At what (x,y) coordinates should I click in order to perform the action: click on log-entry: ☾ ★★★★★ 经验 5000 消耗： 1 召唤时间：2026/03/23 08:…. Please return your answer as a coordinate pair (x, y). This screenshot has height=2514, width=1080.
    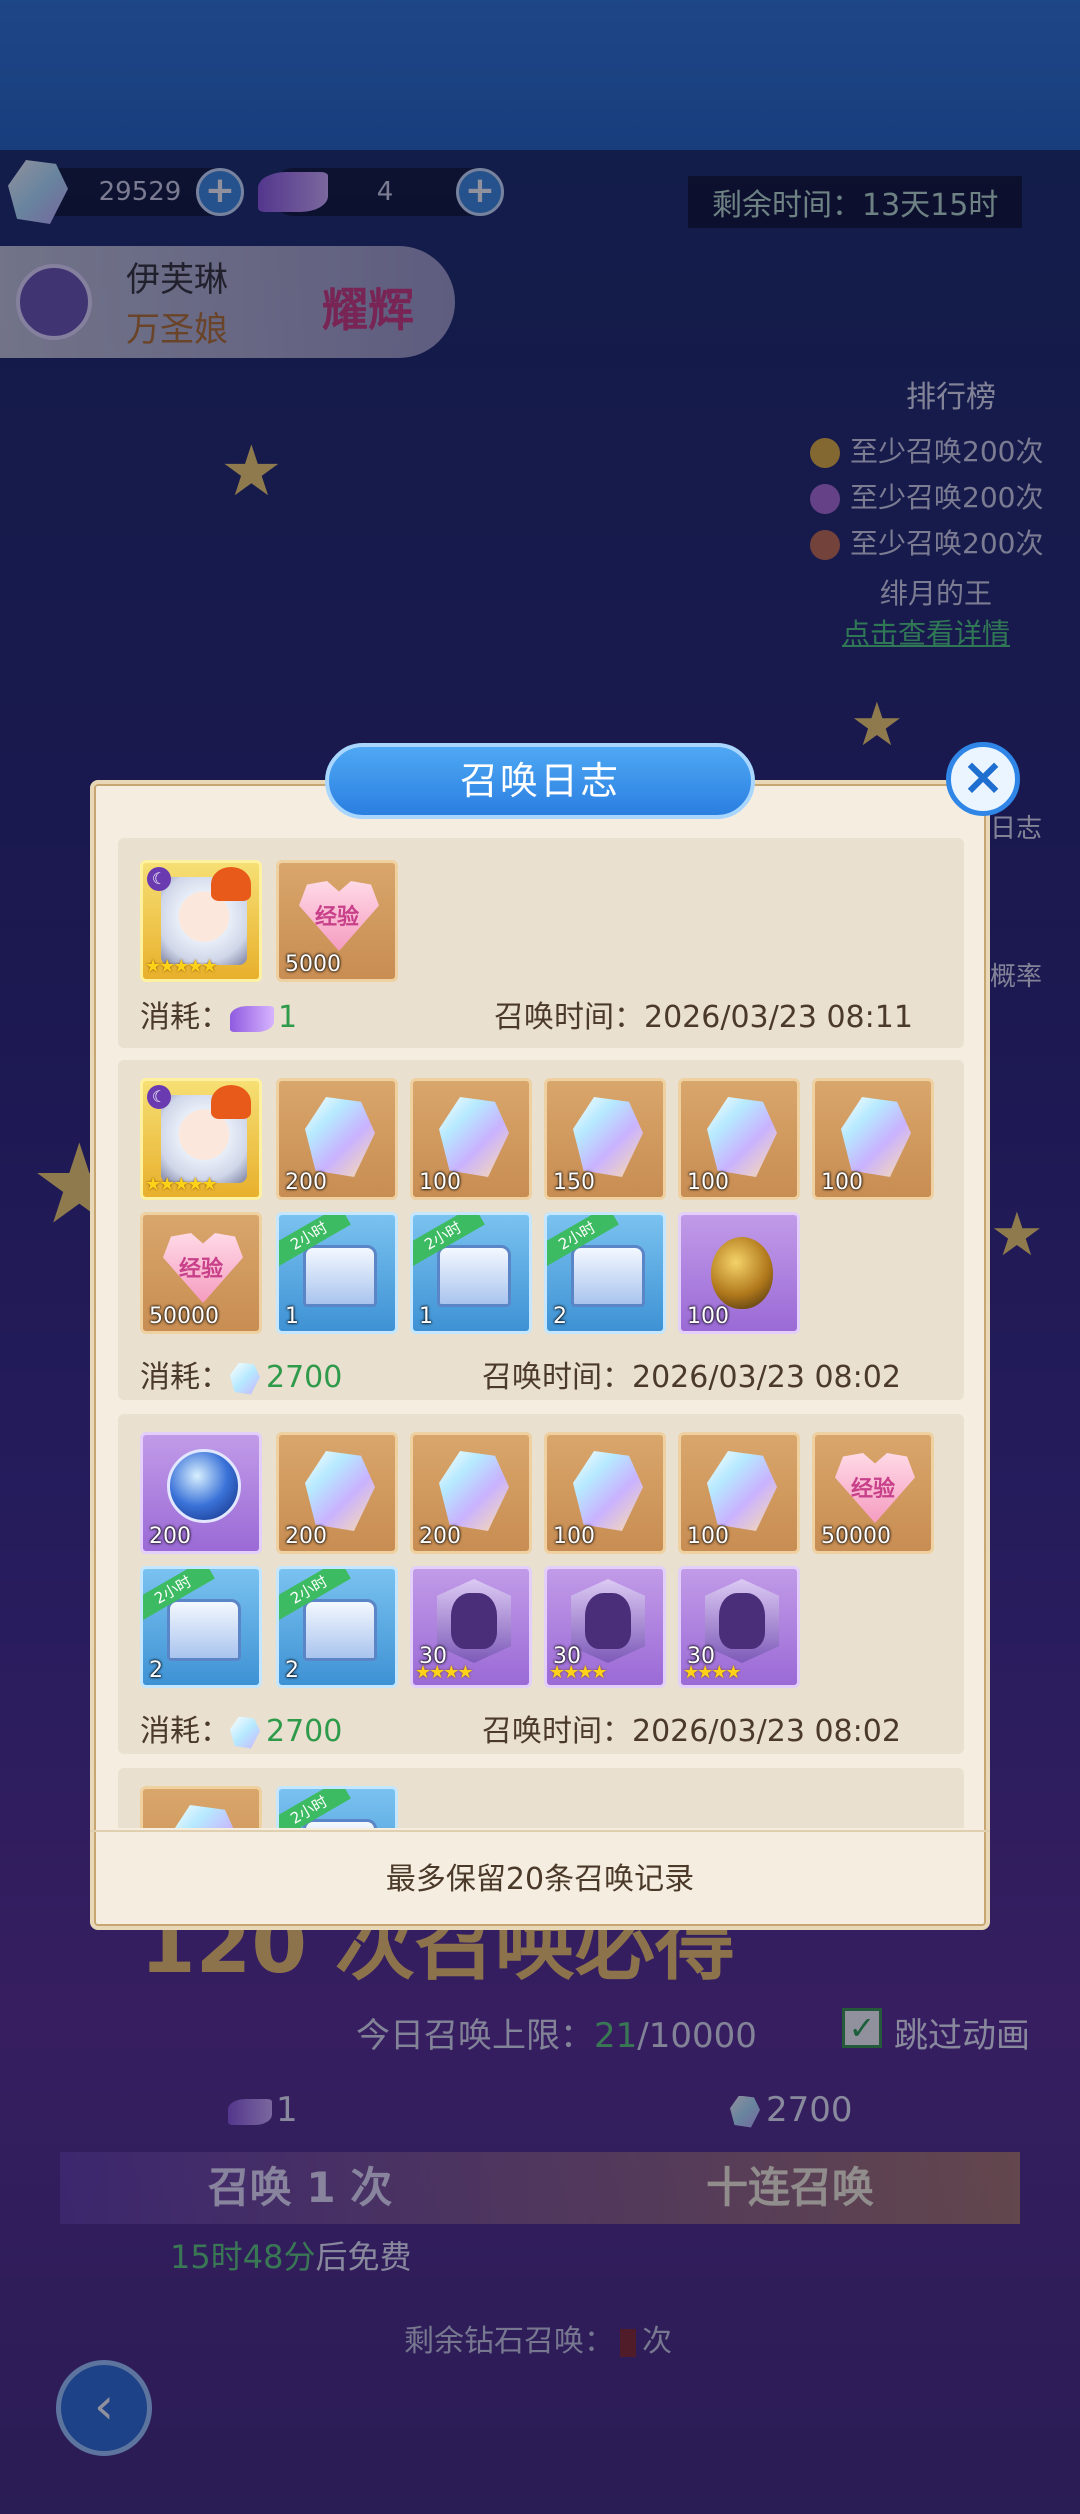
    Looking at the image, I should click on (541, 943).